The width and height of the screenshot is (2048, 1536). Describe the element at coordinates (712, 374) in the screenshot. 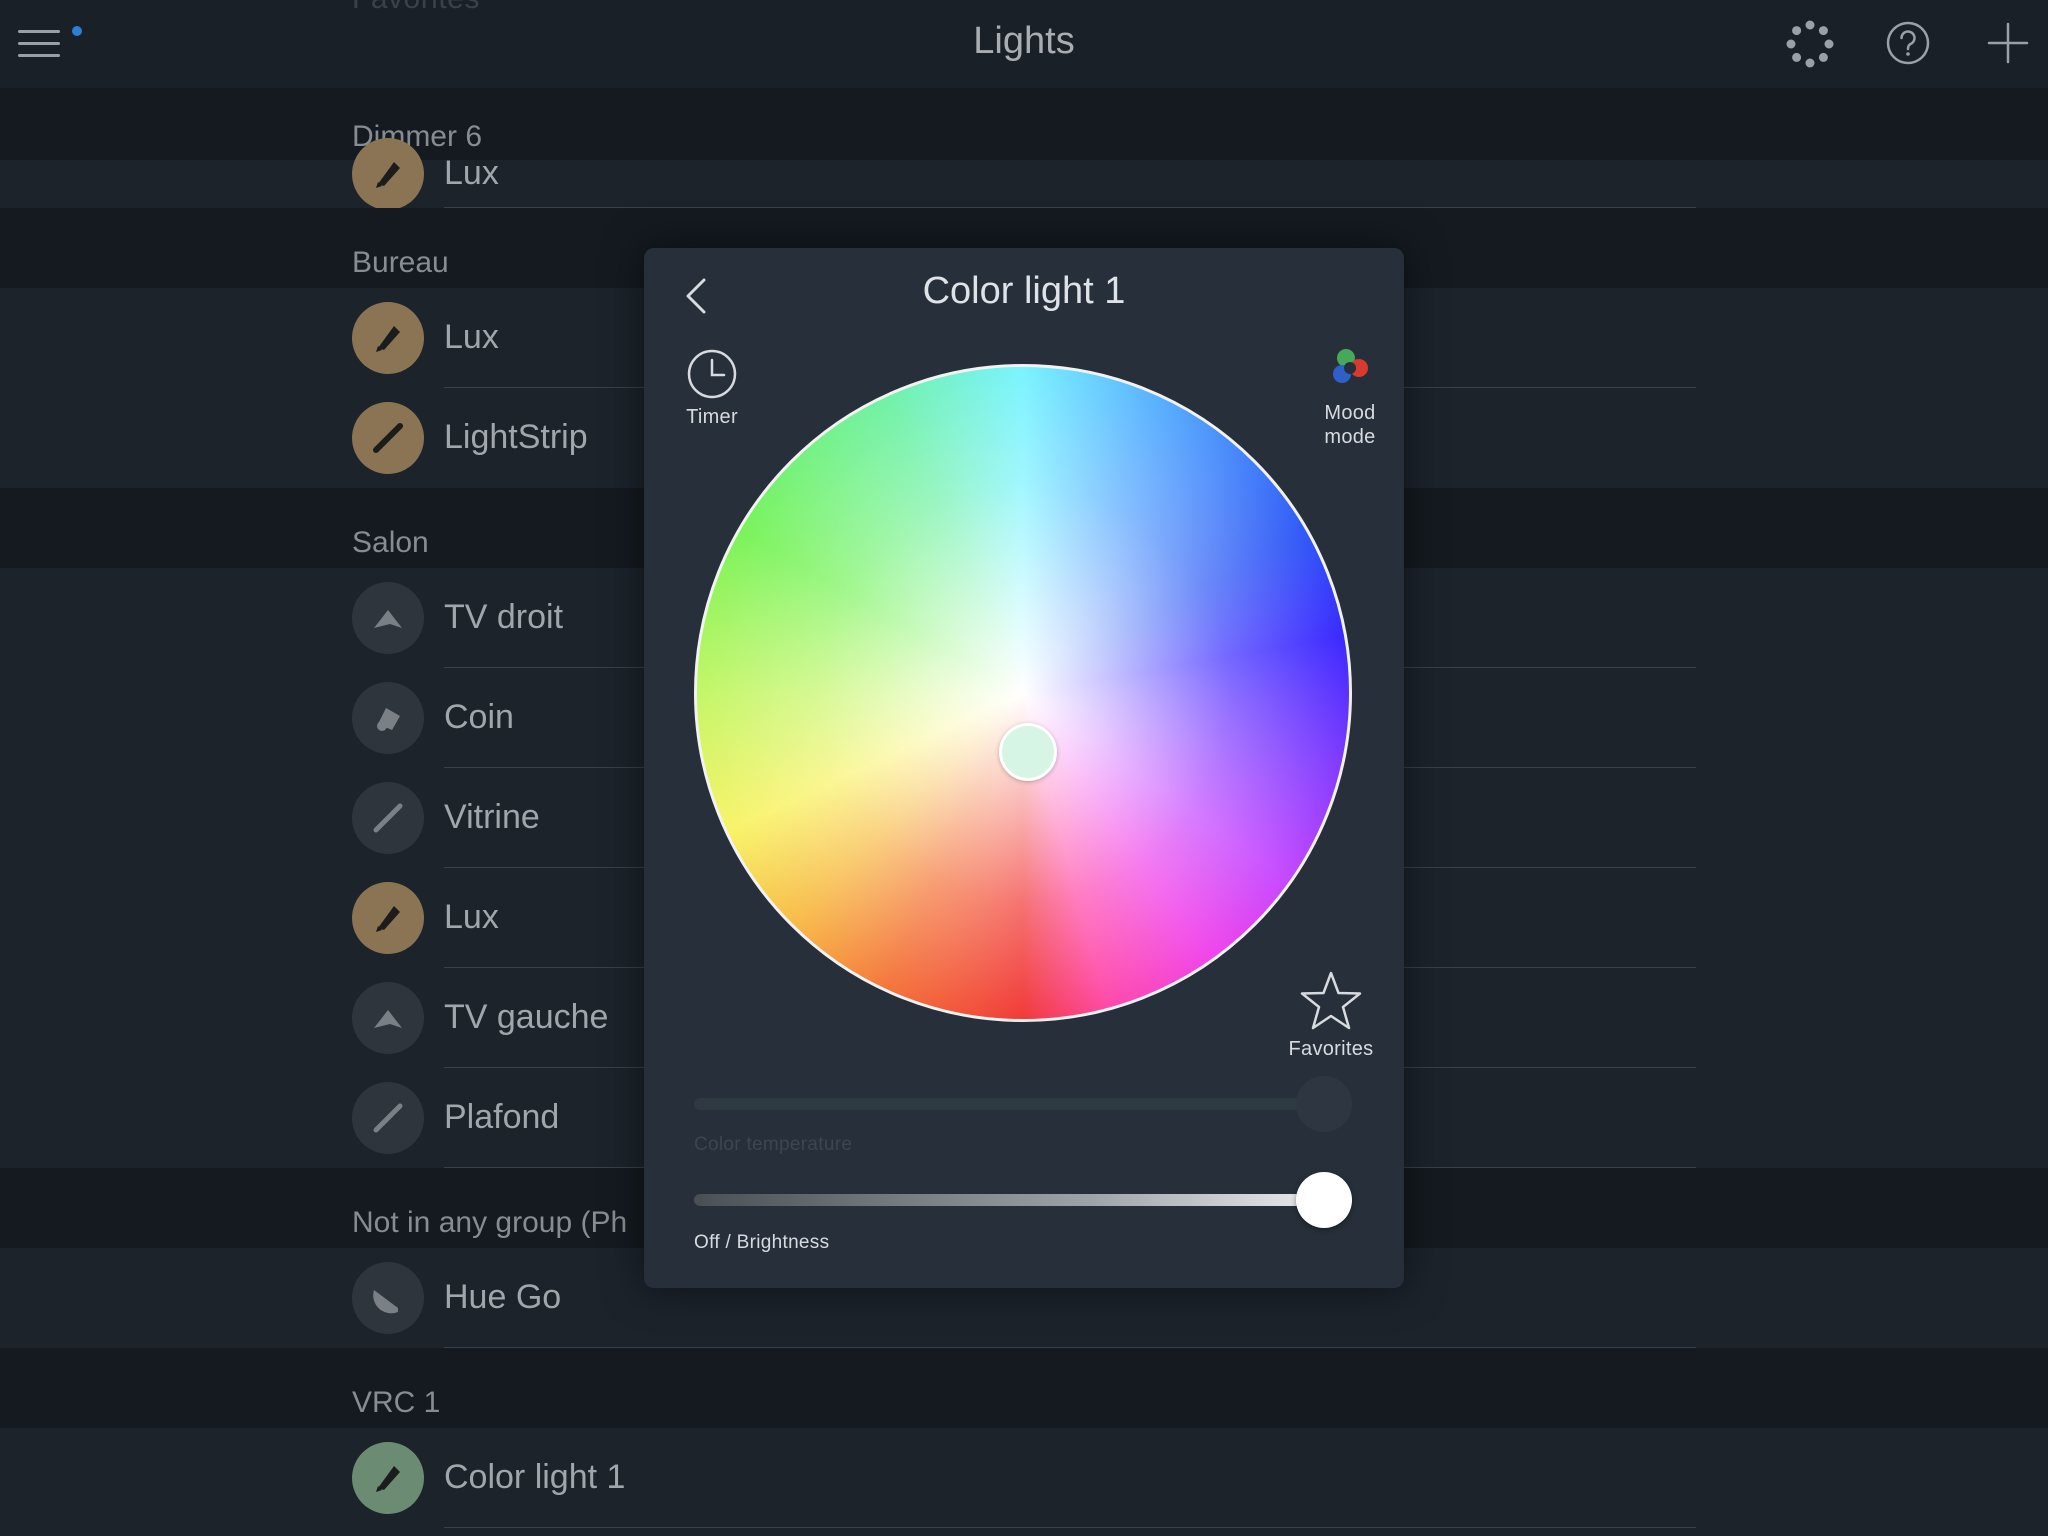

I see `clock-icon` at that location.